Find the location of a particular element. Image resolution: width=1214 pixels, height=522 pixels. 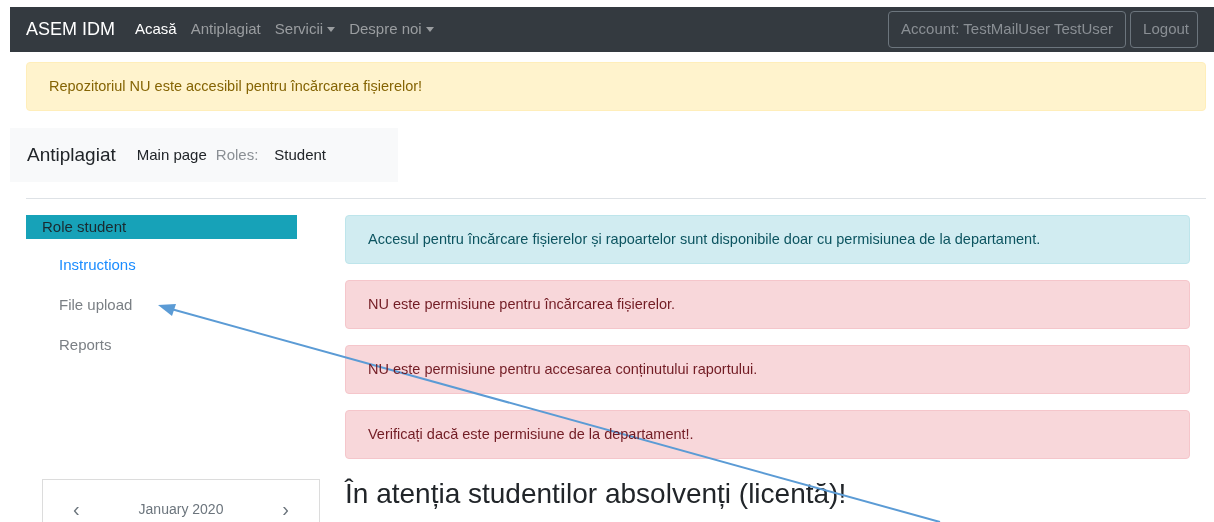

nav-link: Acasă is located at coordinates (156, 29).